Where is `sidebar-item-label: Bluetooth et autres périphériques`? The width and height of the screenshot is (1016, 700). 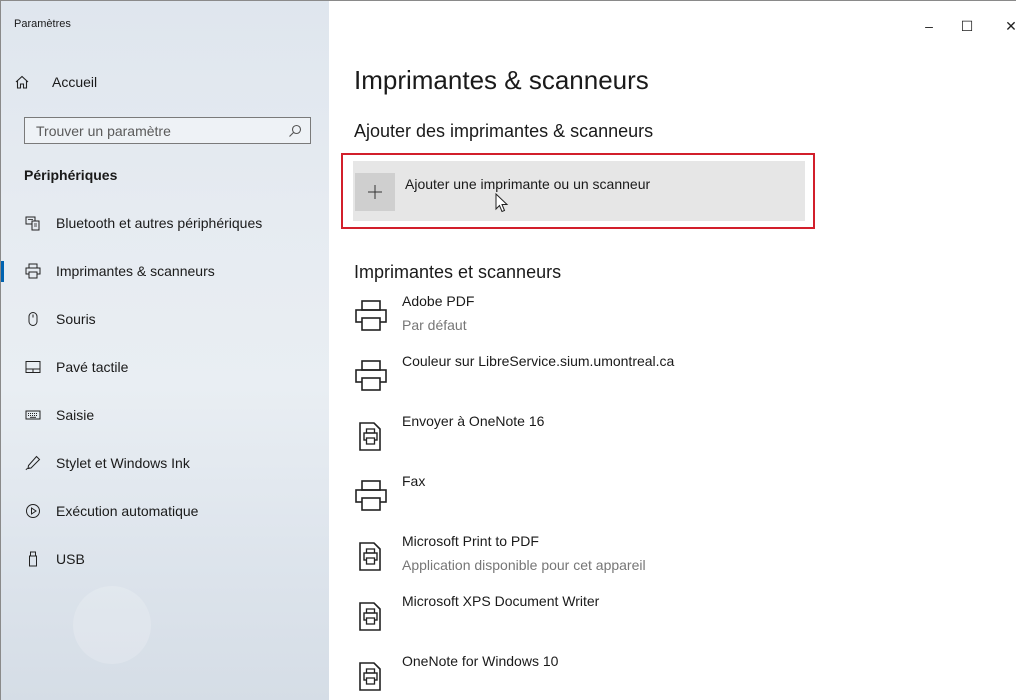
sidebar-item-label: Bluetooth et autres périphériques is located at coordinates (159, 223).